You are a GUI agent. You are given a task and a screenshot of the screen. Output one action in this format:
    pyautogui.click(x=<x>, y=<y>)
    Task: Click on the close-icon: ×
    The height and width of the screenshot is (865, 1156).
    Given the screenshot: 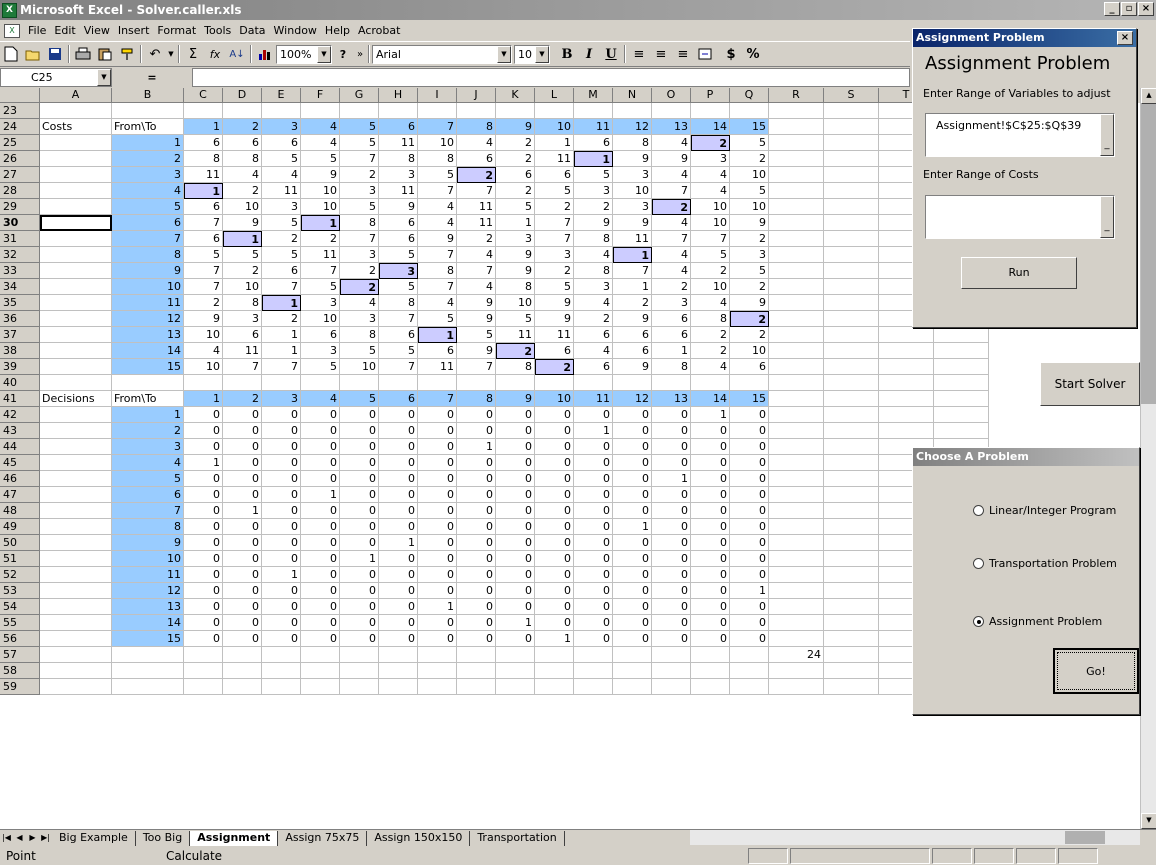 What is the action you would take?
    pyautogui.click(x=1125, y=38)
    